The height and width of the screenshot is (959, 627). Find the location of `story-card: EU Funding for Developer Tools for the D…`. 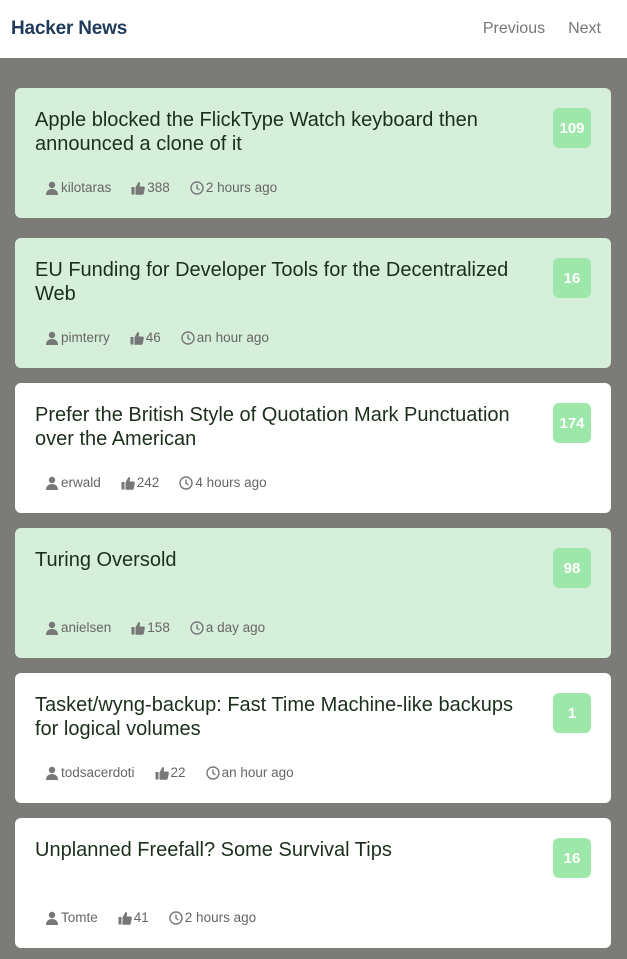

story-card: EU Funding for Developer Tools for the D… is located at coordinates (313, 303).